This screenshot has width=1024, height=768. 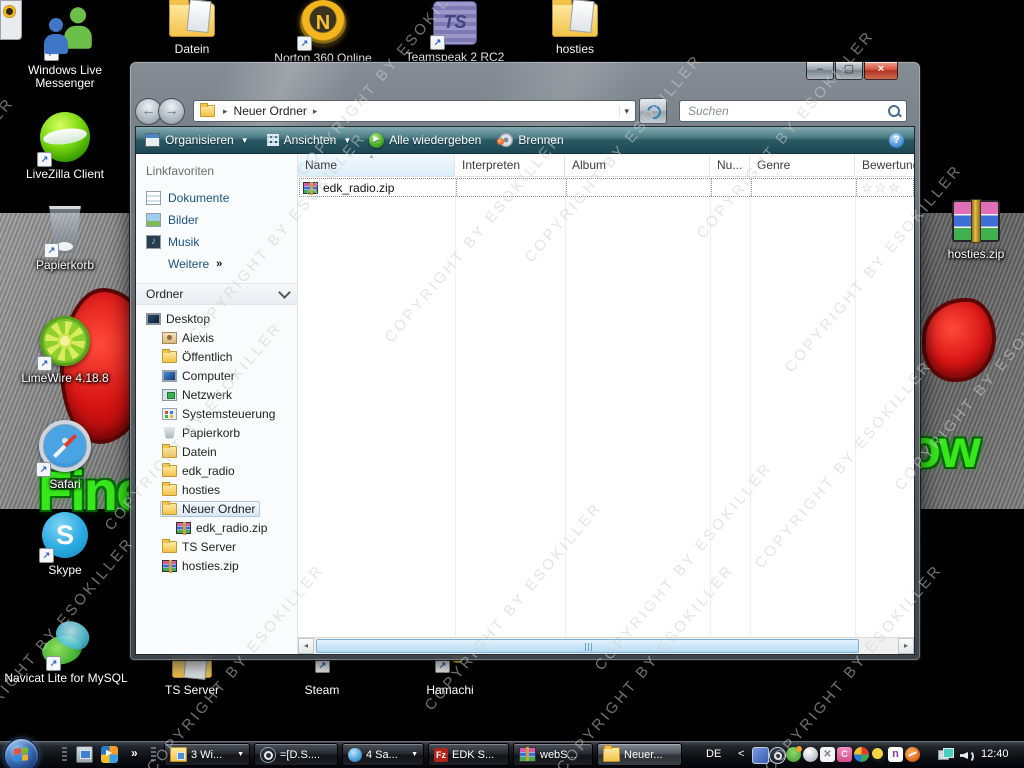 I want to click on file-row-edk-radio-zip: edk_radio.zip ☆☆☆, so click(x=606, y=187).